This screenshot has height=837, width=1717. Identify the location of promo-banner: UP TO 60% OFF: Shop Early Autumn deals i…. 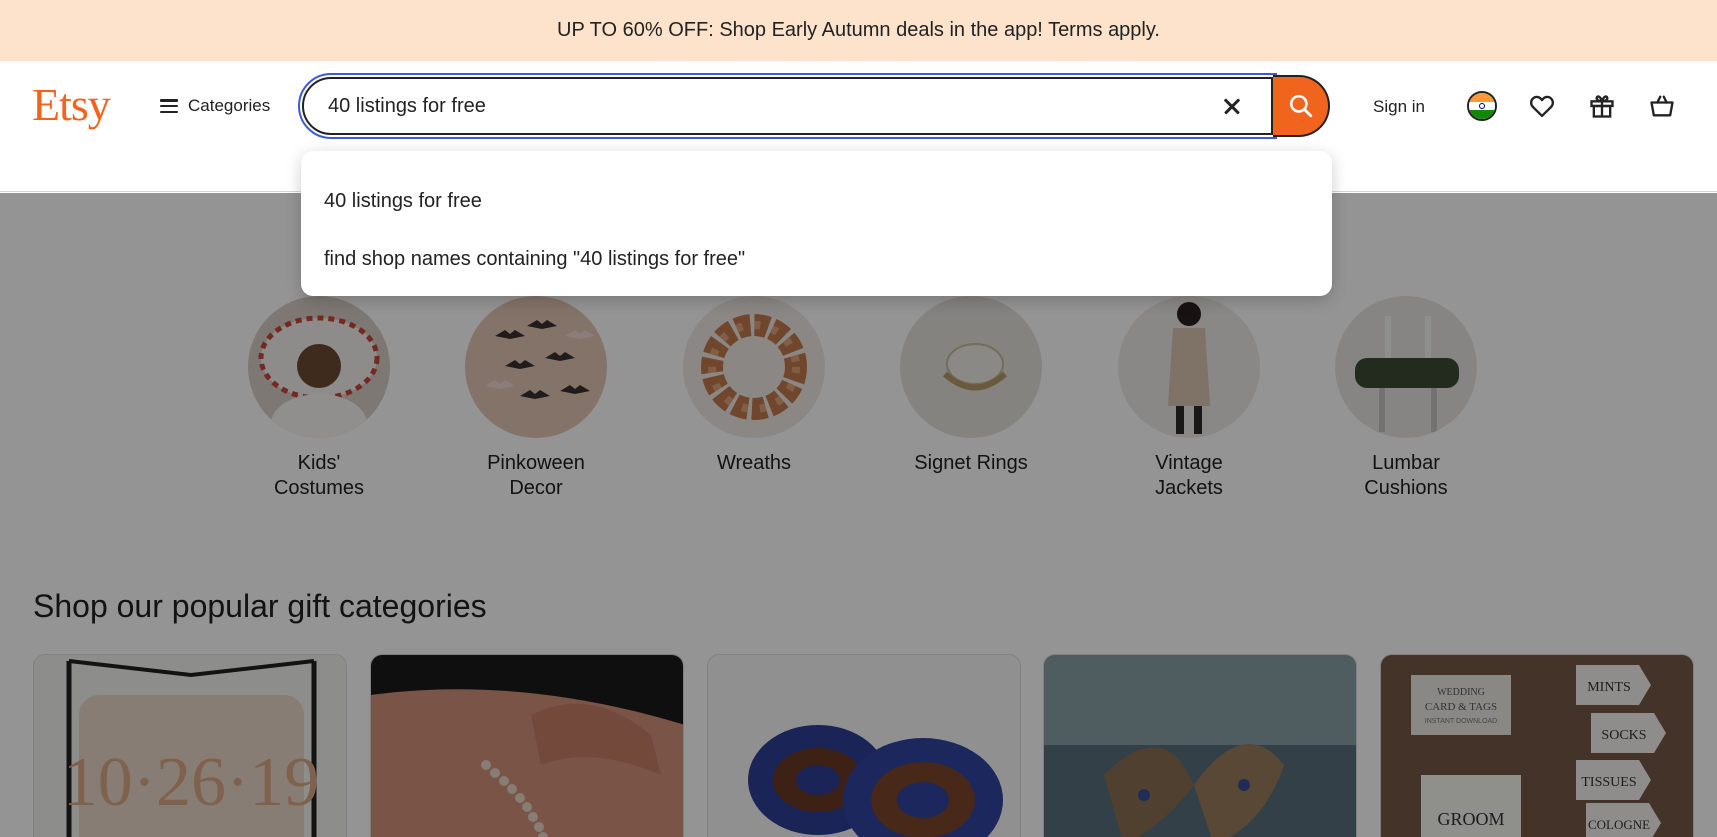
(858, 30).